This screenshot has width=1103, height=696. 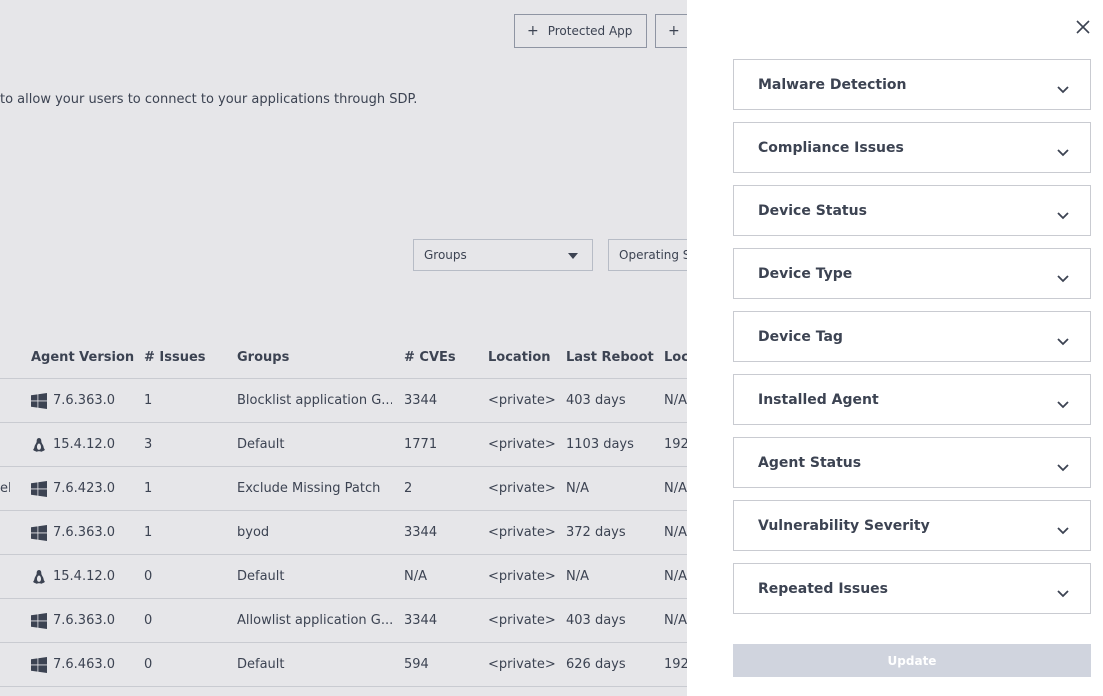 What do you see at coordinates (823, 588) in the screenshot?
I see `accordion-label: Repeated Issues` at bounding box center [823, 588].